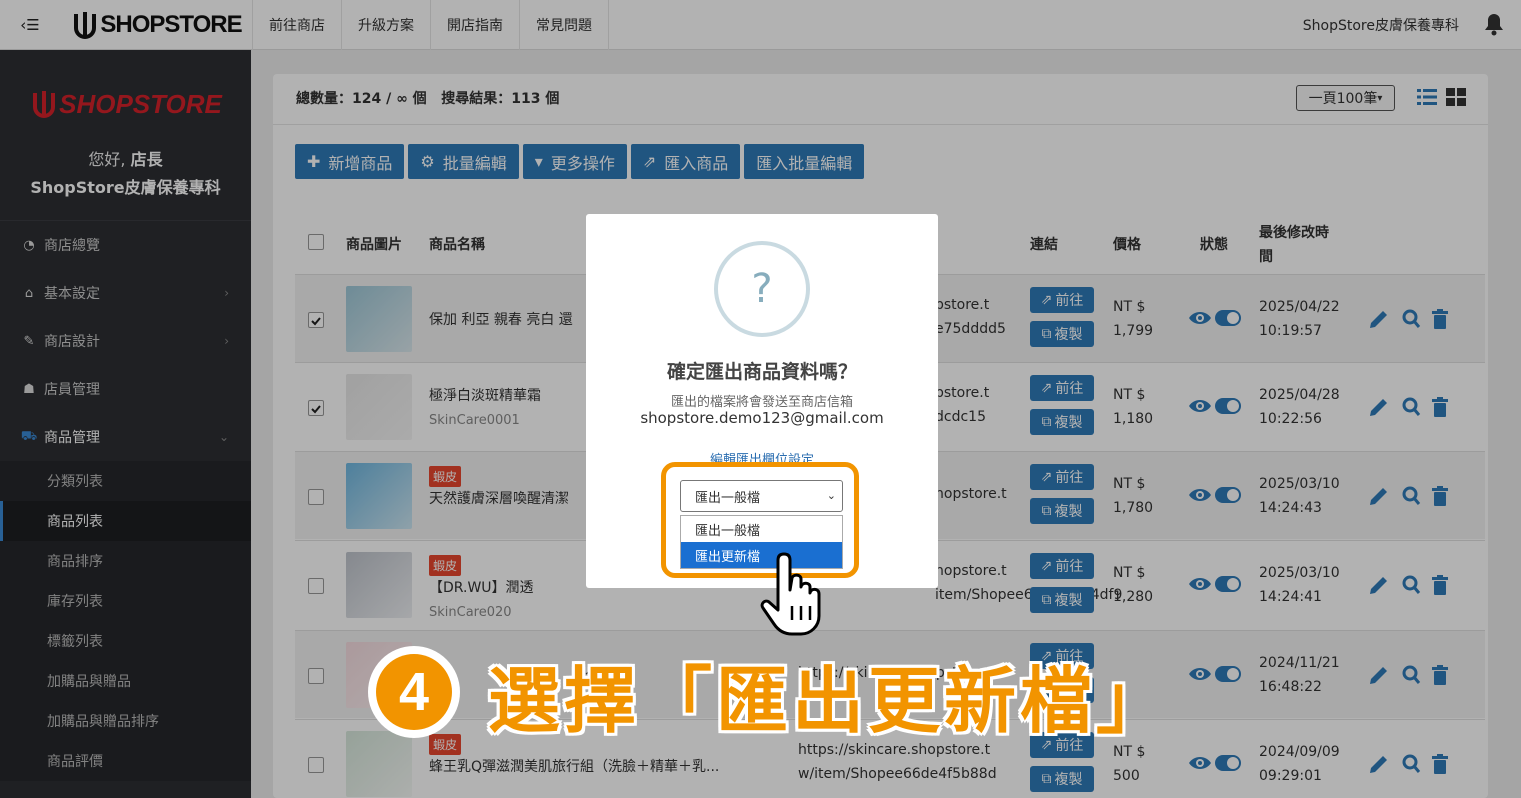 This screenshot has height=798, width=1521. I want to click on chevron-down-icon: ⌄, so click(831, 495).